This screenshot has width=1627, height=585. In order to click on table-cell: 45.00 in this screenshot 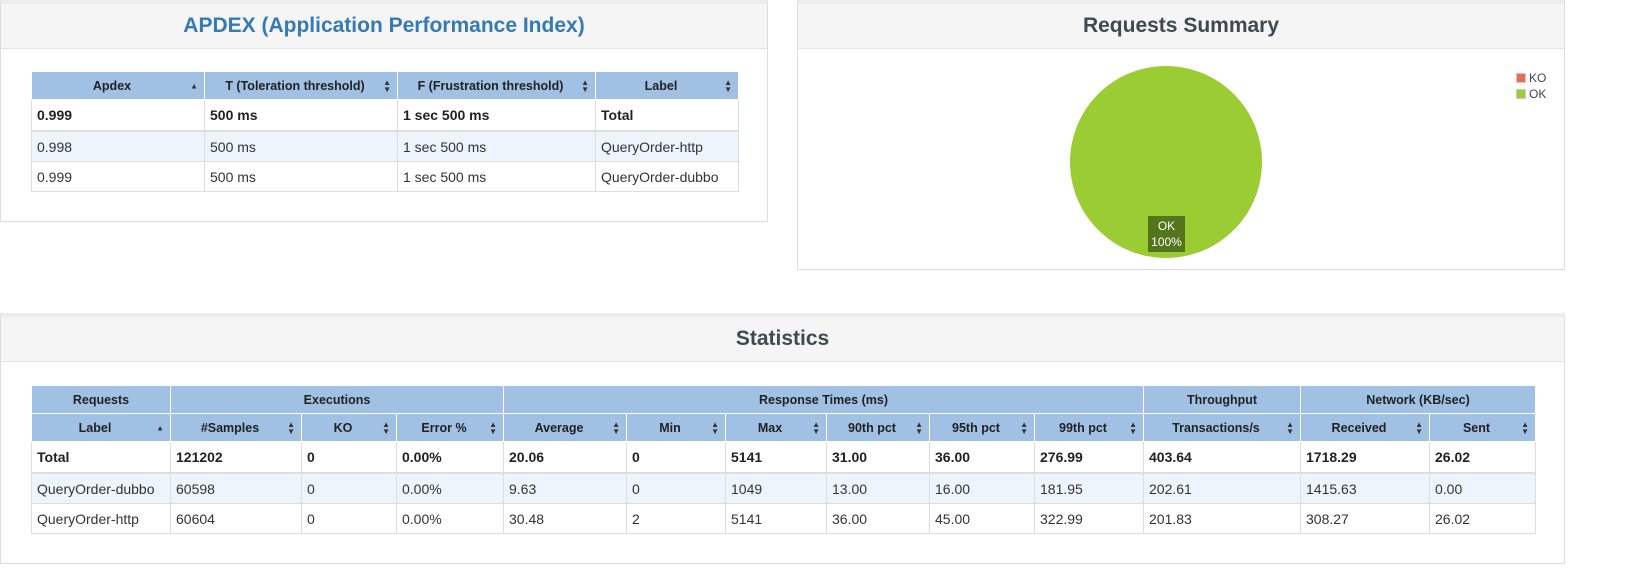, I will do `click(982, 518)`.